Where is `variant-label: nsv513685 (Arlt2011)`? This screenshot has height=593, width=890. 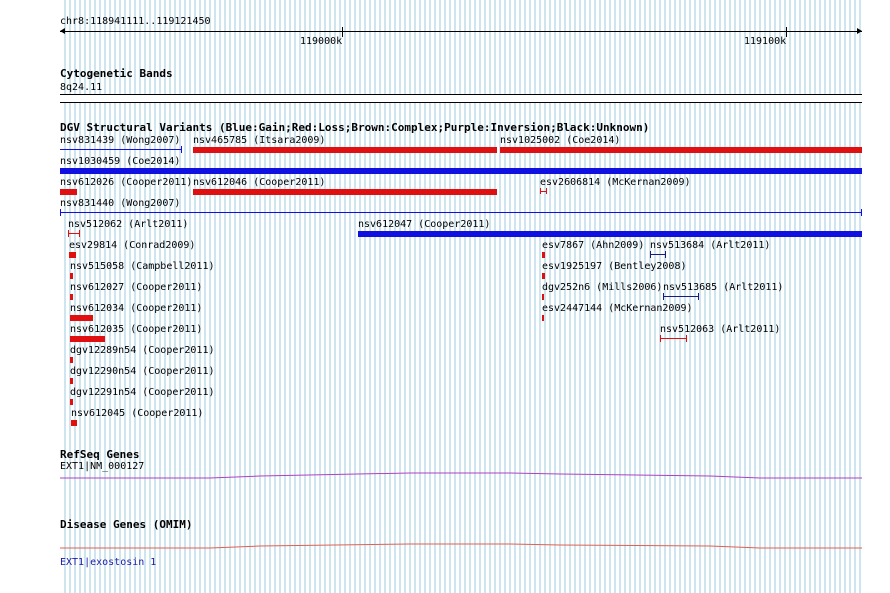 variant-label: nsv513685 (Arlt2011) is located at coordinates (723, 287).